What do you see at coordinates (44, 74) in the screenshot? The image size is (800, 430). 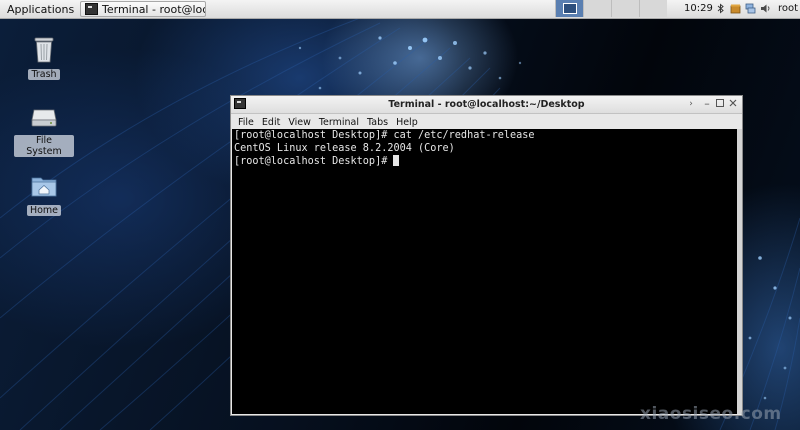 I see `desktop-icon-label: Trash` at bounding box center [44, 74].